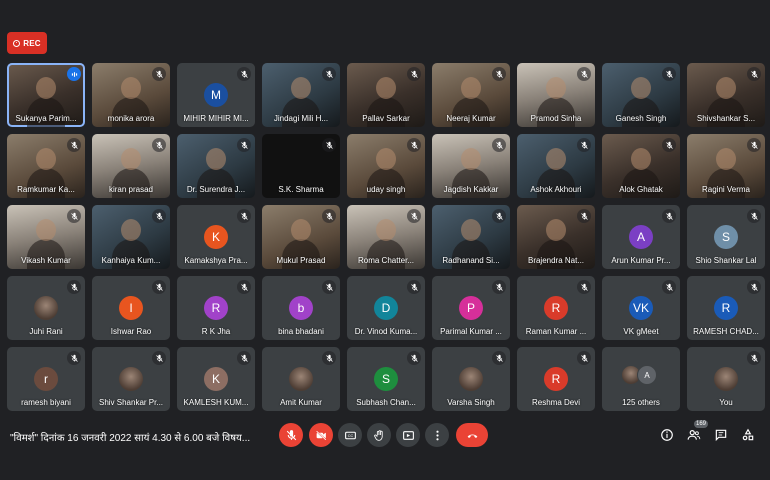 Image resolution: width=770 pixels, height=480 pixels. I want to click on meeting-details-button, so click(667, 435).